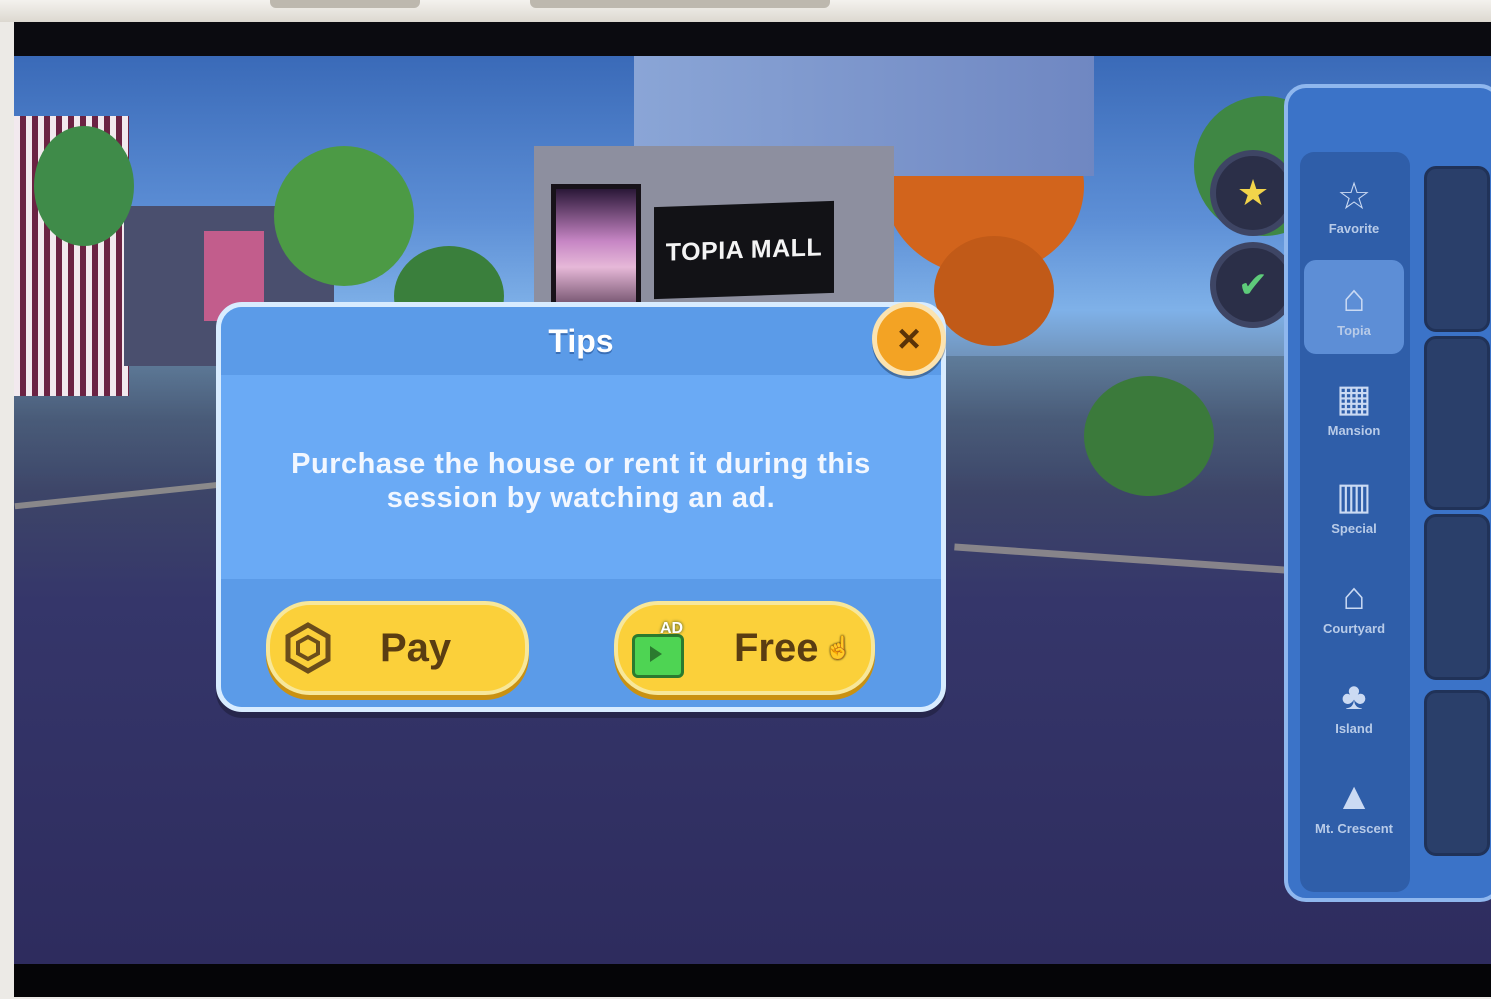 The image size is (1491, 999). I want to click on dialog-title: Tips, so click(581, 340).